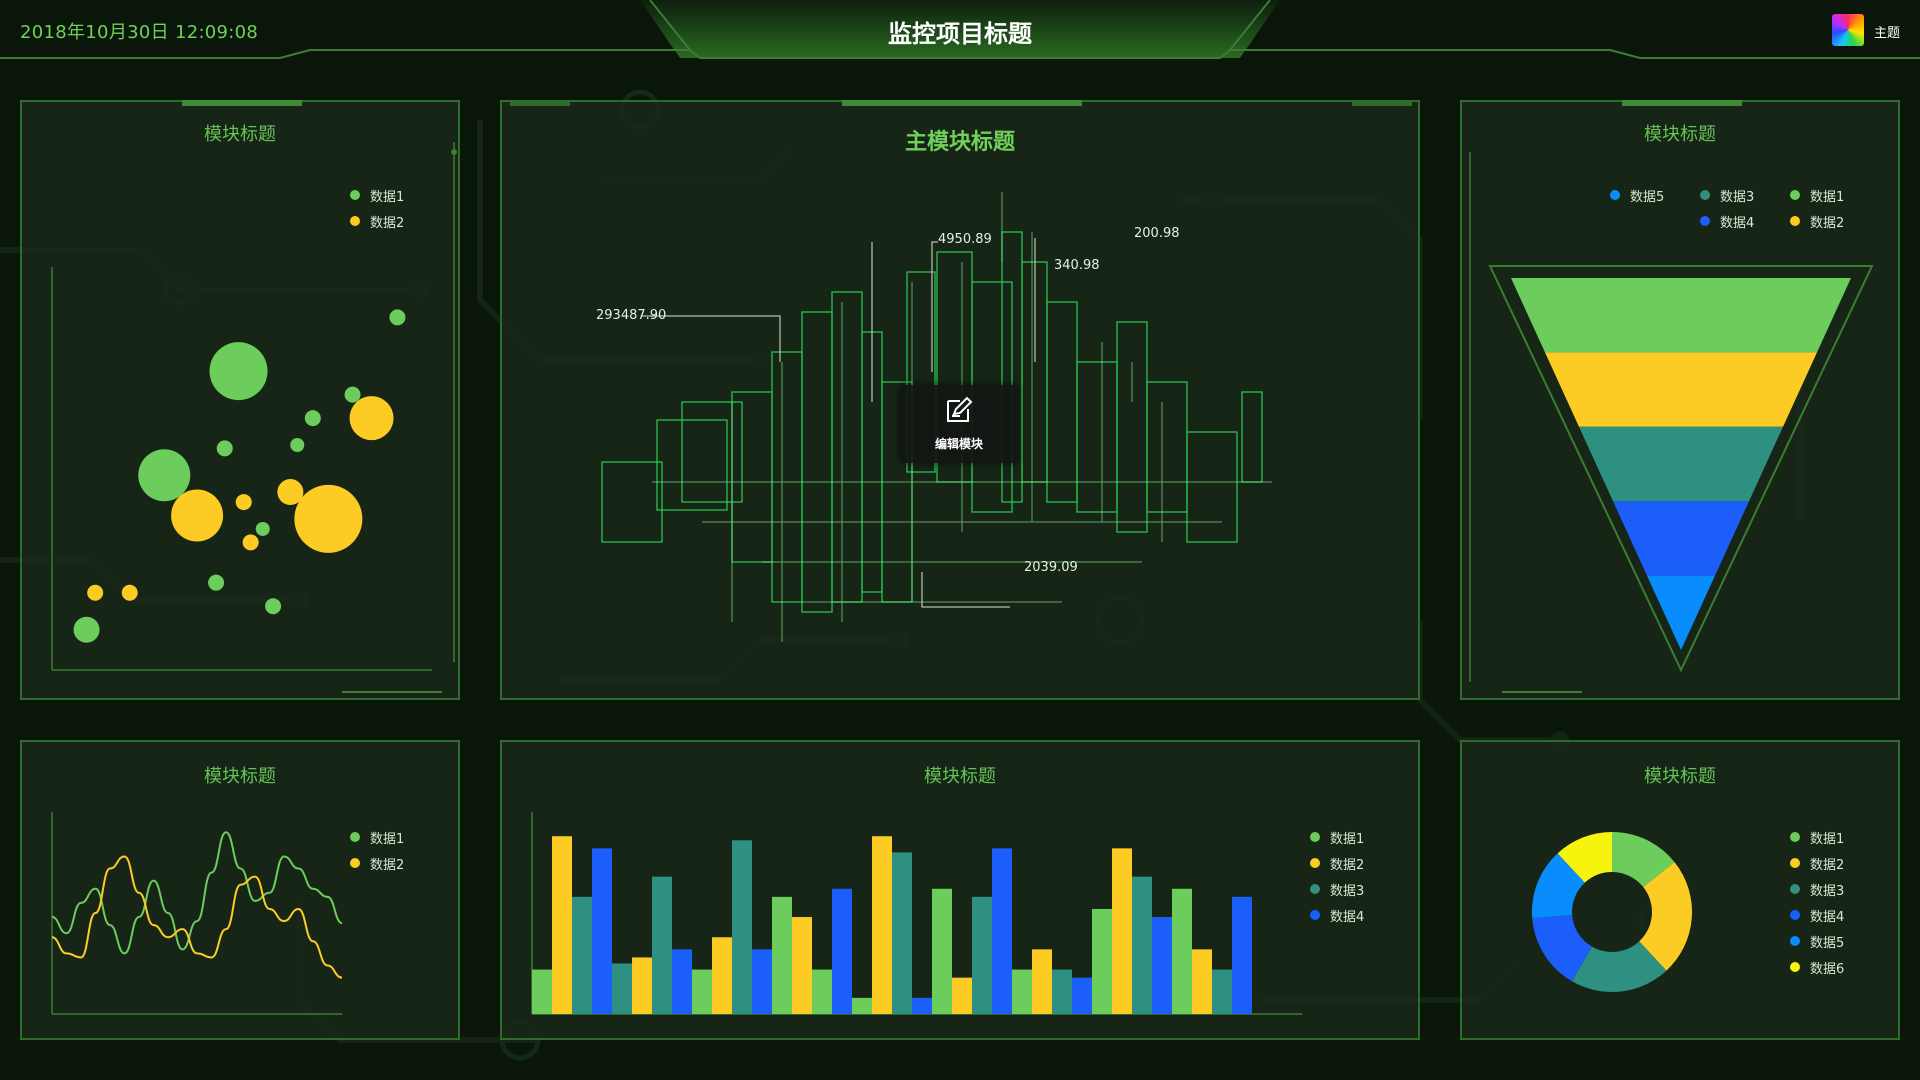 The height and width of the screenshot is (1080, 1920). What do you see at coordinates (1872, 30) in the screenshot?
I see `theme-button: 主题` at bounding box center [1872, 30].